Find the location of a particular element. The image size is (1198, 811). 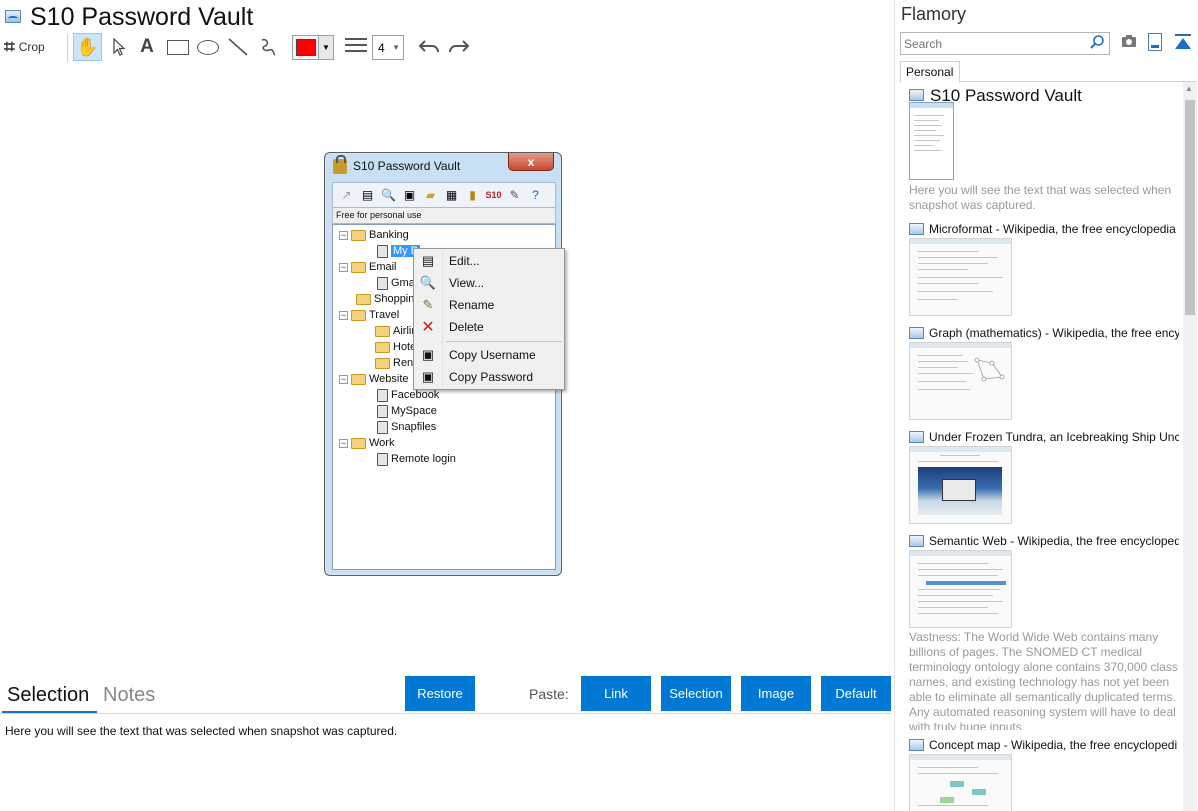

search-icon is located at coordinates (1097, 43).